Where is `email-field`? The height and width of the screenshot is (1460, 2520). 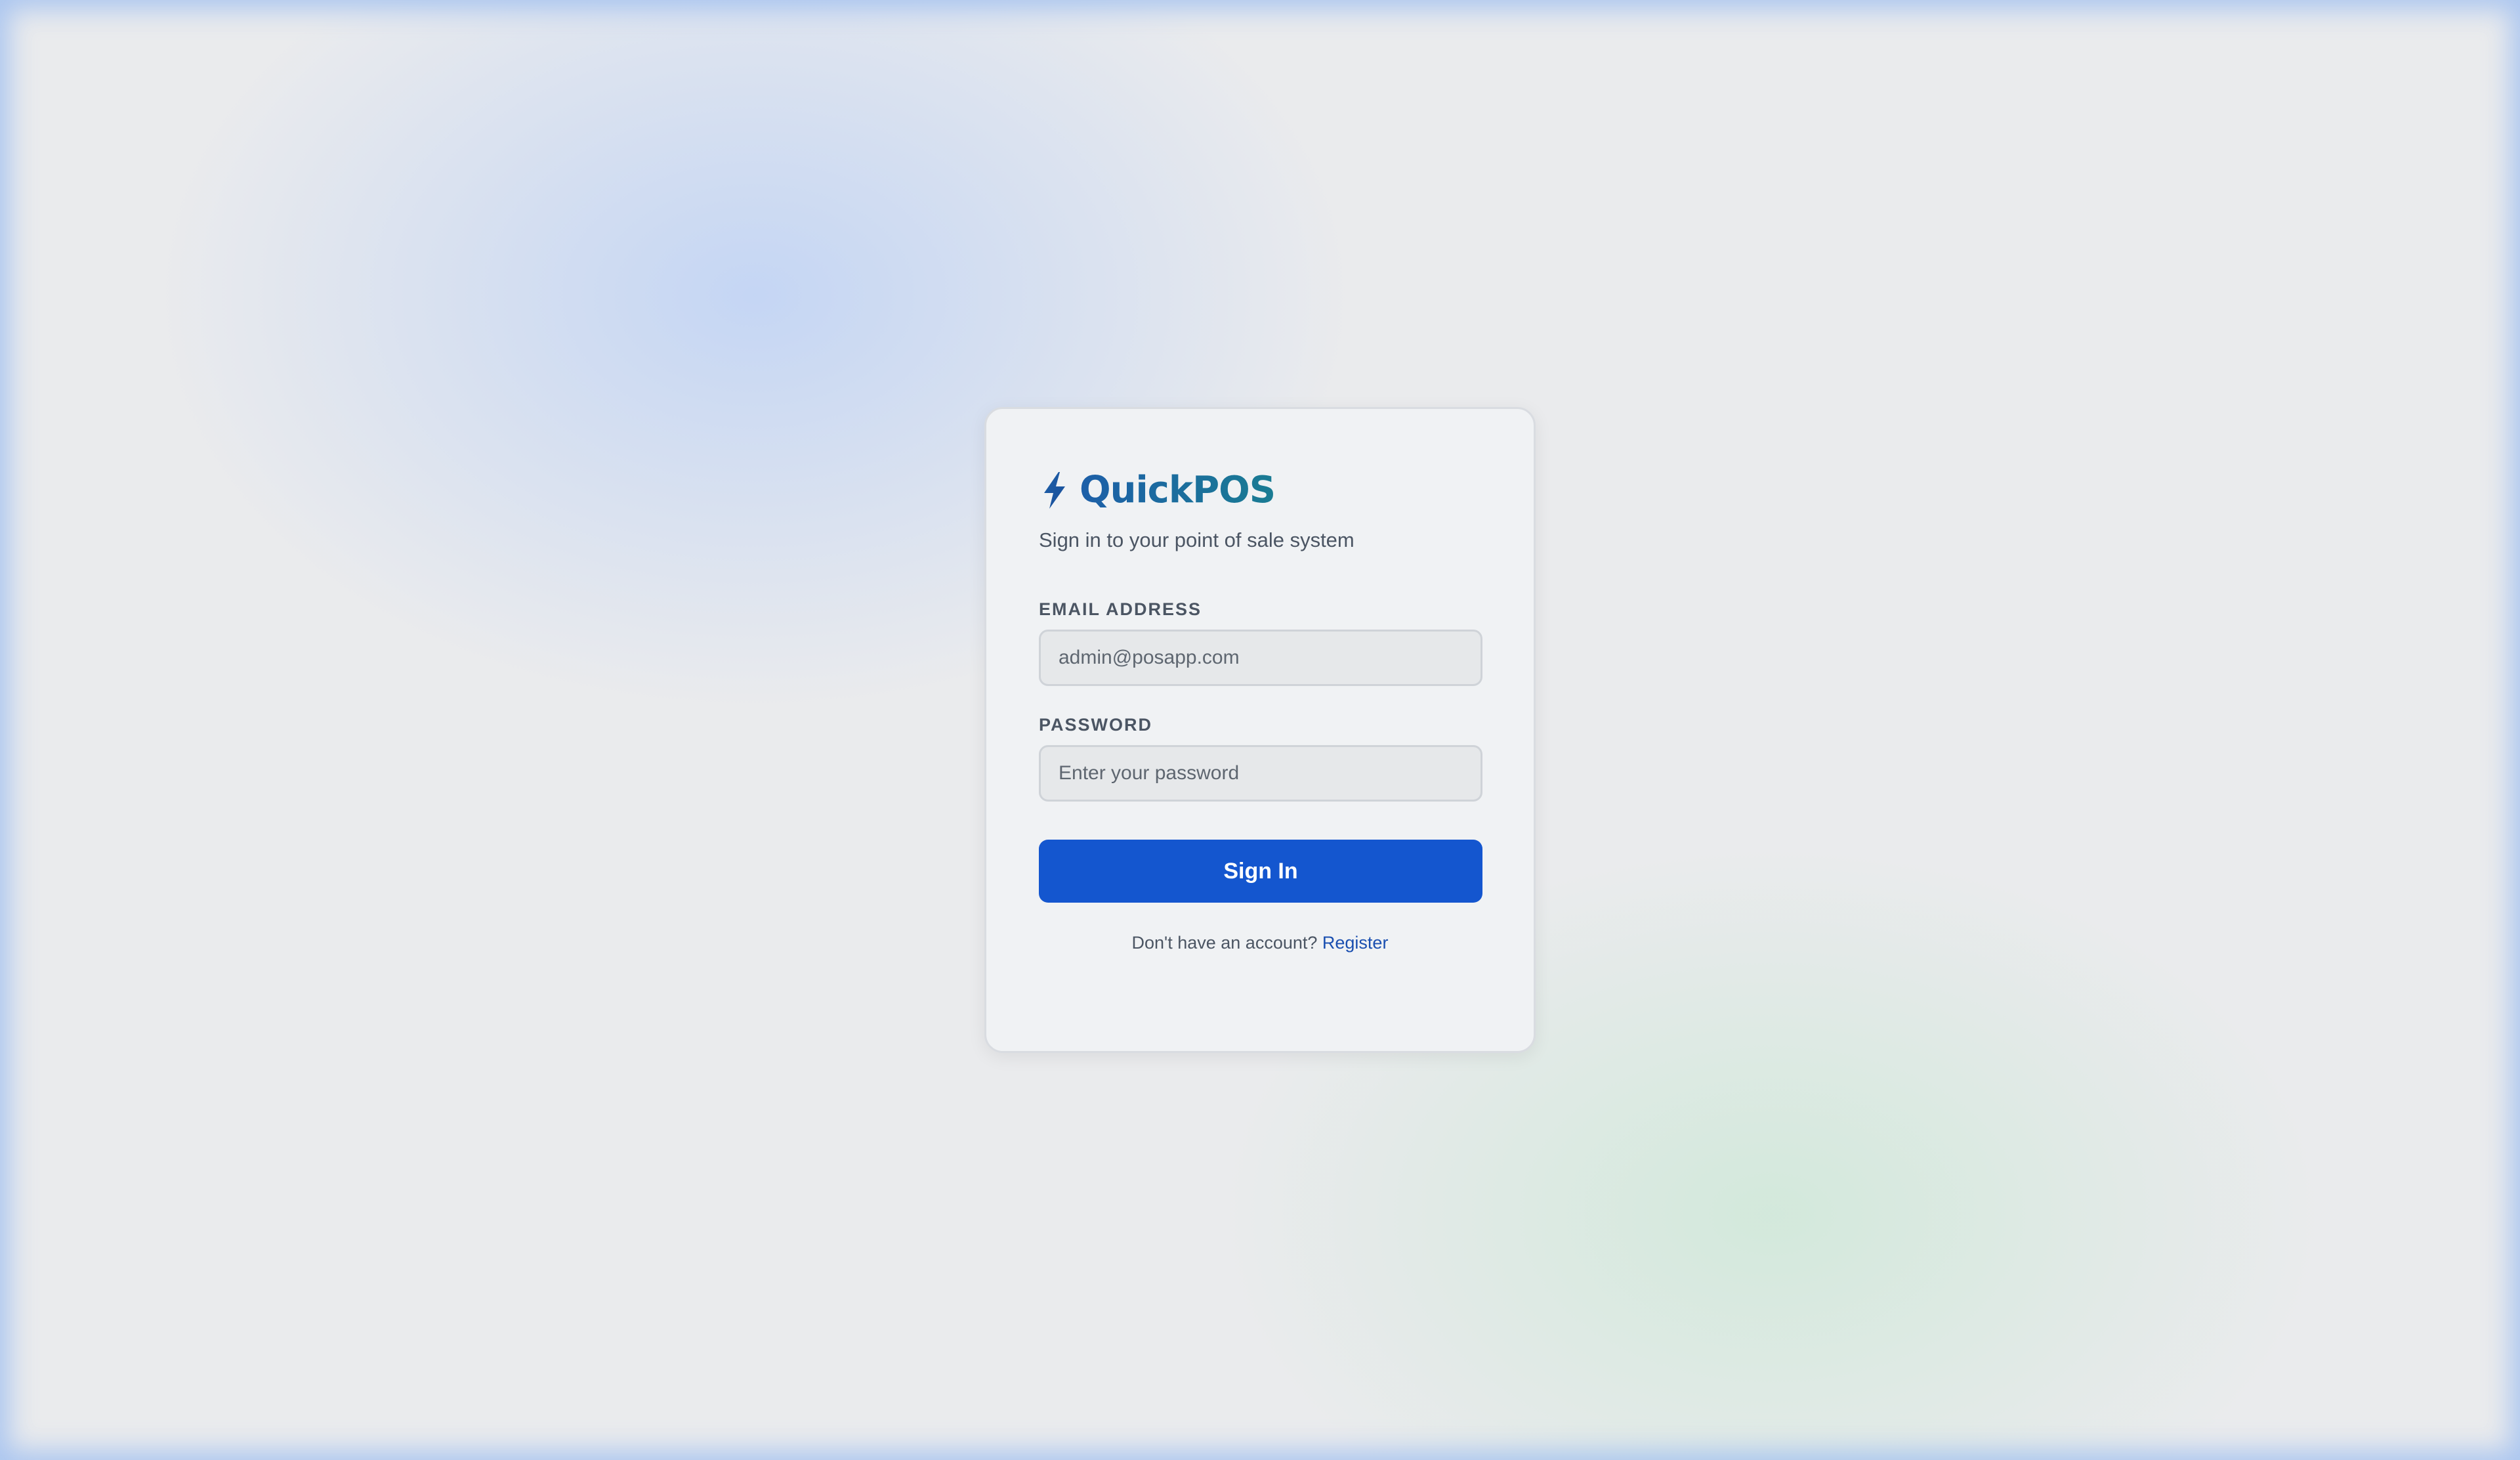 email-field is located at coordinates (1260, 658).